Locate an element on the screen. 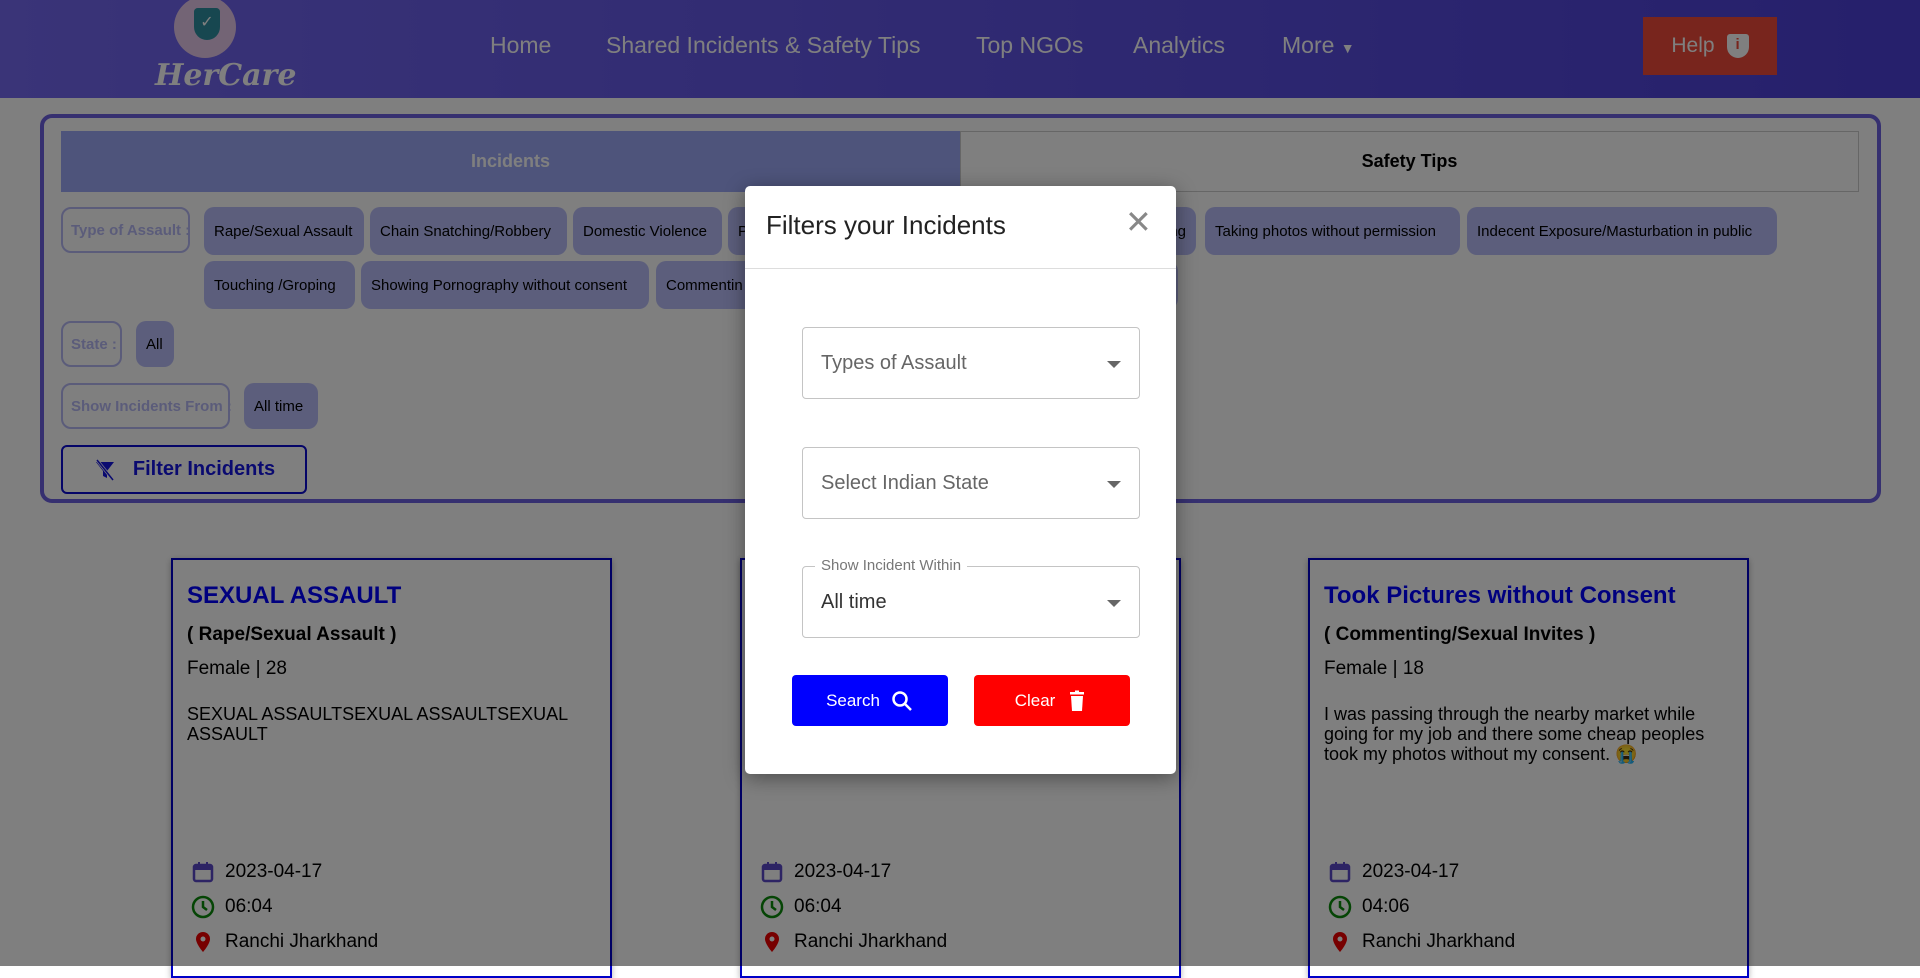 This screenshot has width=1920, height=978. assault-type-placeholder: Types of Assault is located at coordinates (894, 362).